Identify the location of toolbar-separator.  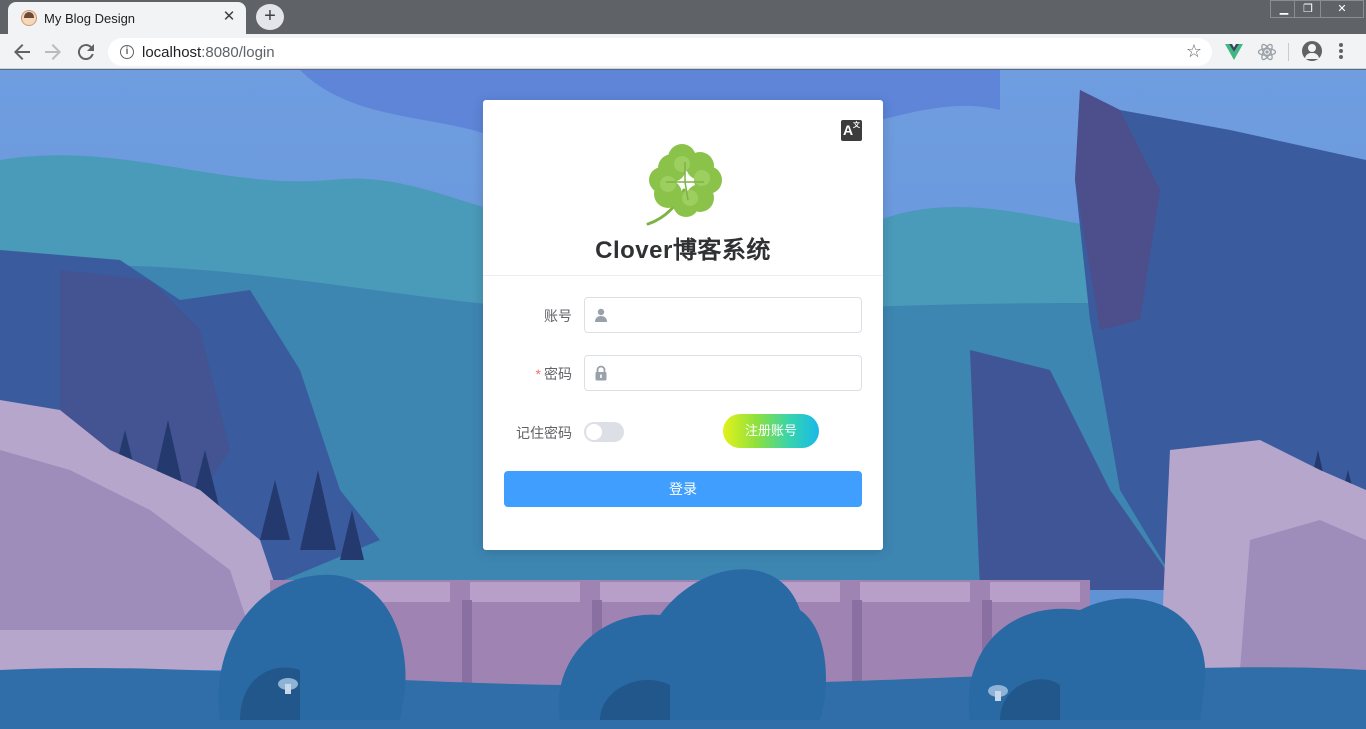
(1288, 52).